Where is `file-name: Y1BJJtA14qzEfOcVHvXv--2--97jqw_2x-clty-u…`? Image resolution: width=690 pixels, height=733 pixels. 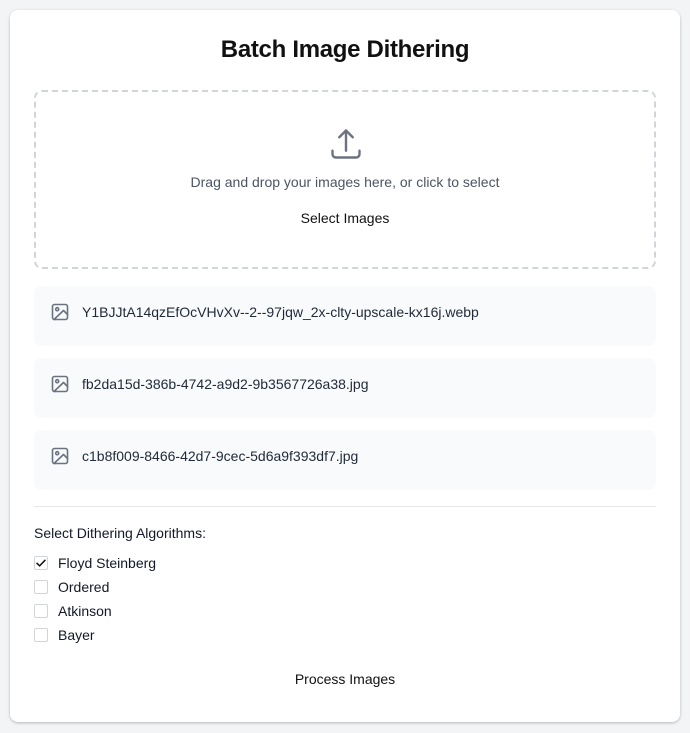
file-name: Y1BJJtA14qzEfOcVHvXv--2--97jqw_2x-clty-u… is located at coordinates (280, 312).